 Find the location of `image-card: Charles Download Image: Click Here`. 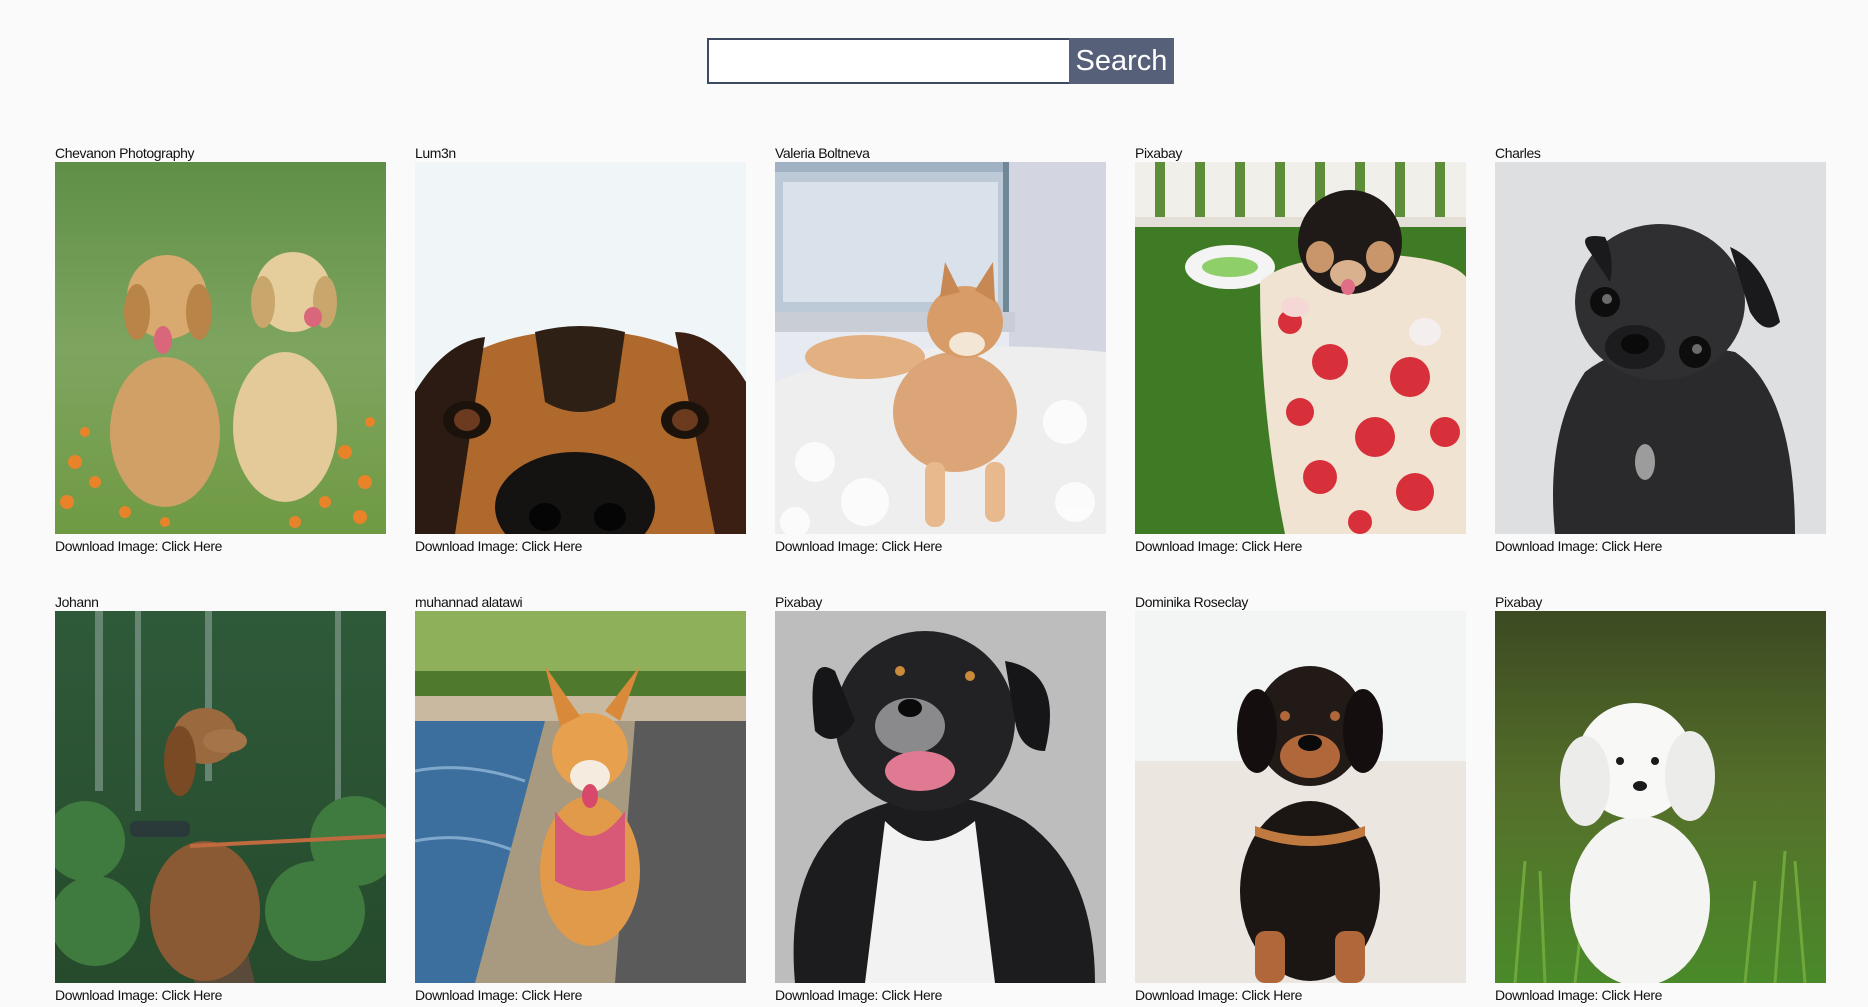

image-card: Charles Download Image: Click Here is located at coordinates (1660, 351).